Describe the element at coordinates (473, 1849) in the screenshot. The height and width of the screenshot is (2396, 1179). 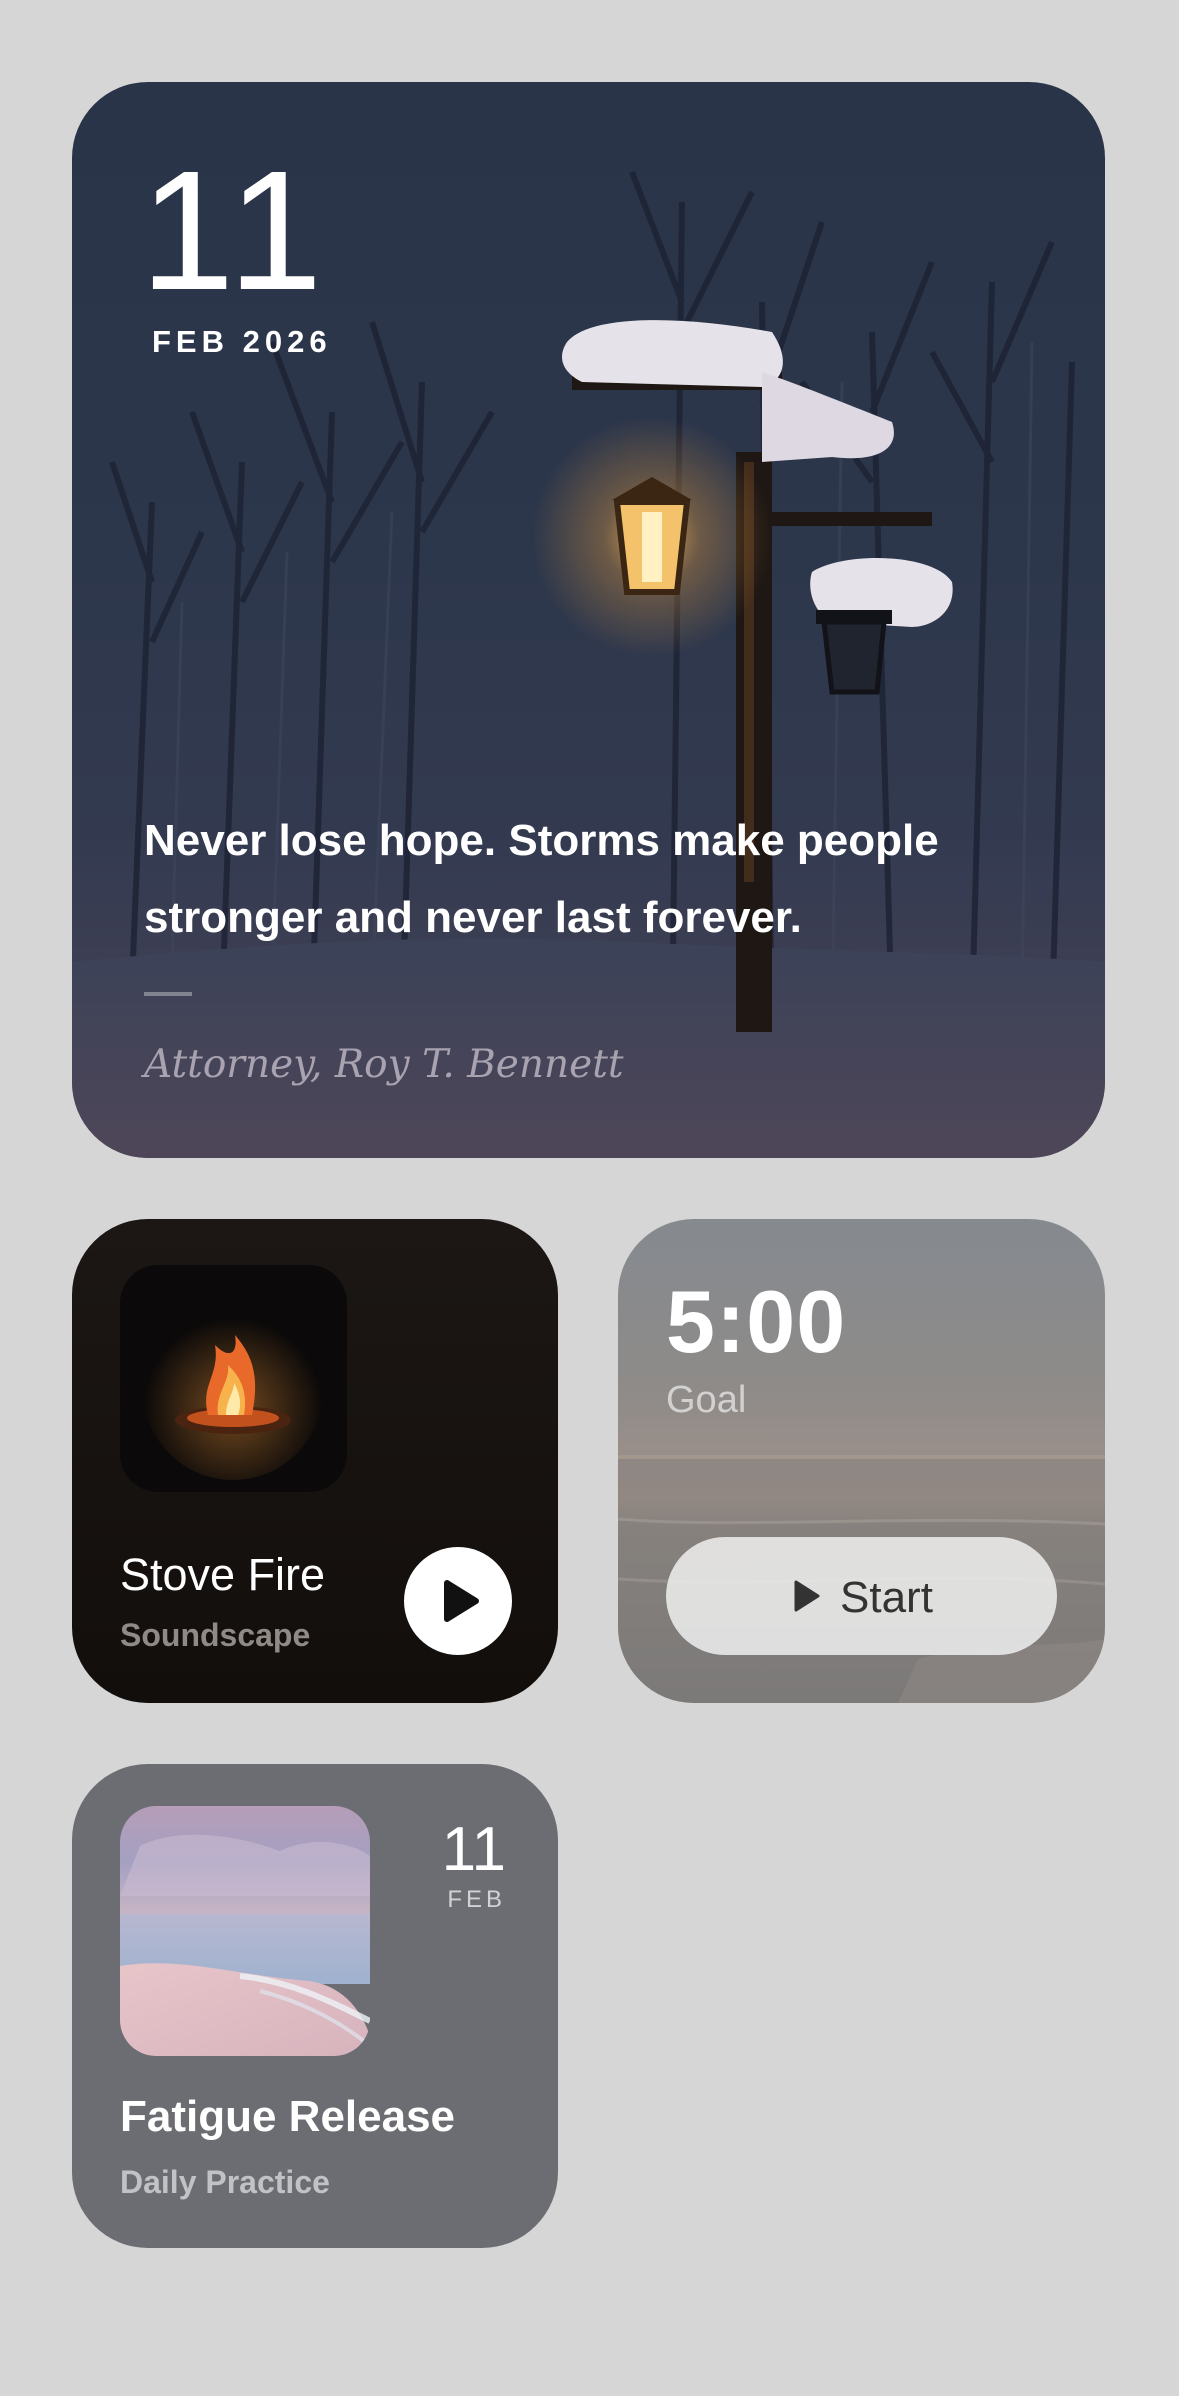
I see `practice-date-day: 11` at that location.